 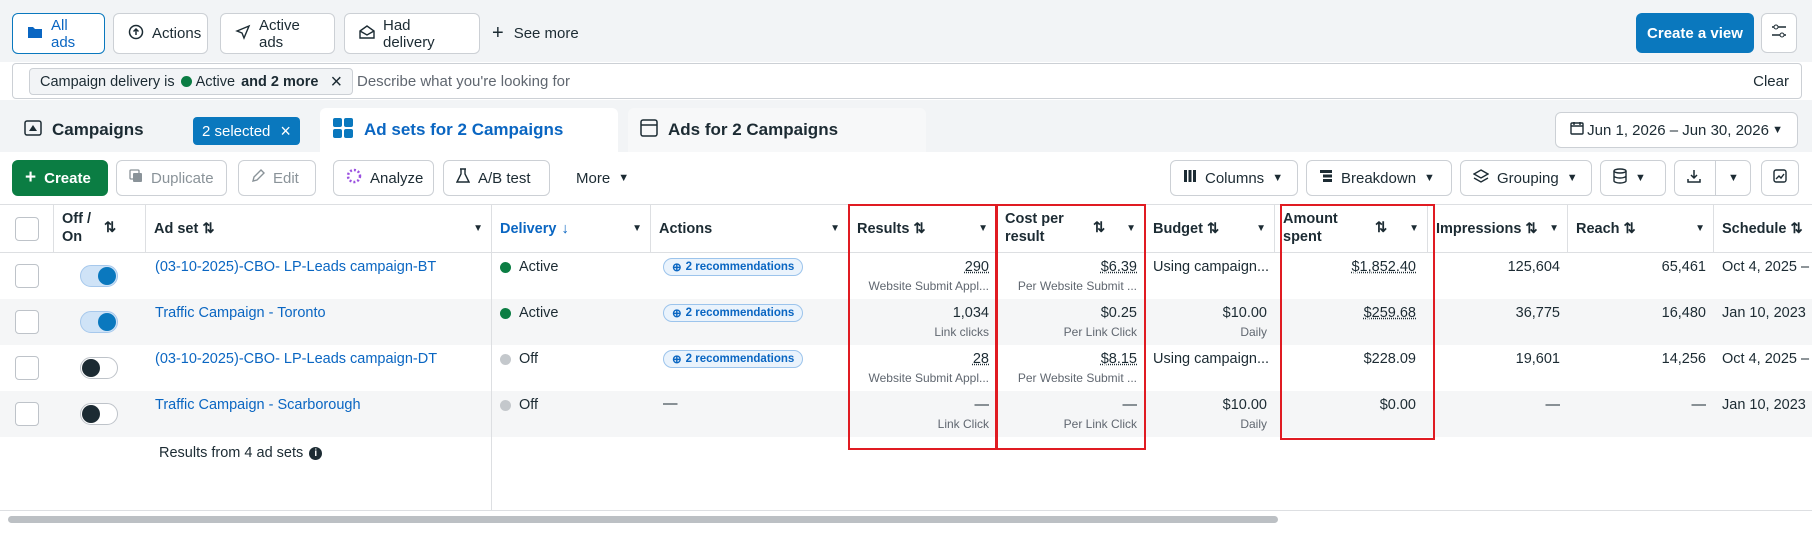 What do you see at coordinates (1526, 178) in the screenshot?
I see `grouping-button: Grouping ▼` at bounding box center [1526, 178].